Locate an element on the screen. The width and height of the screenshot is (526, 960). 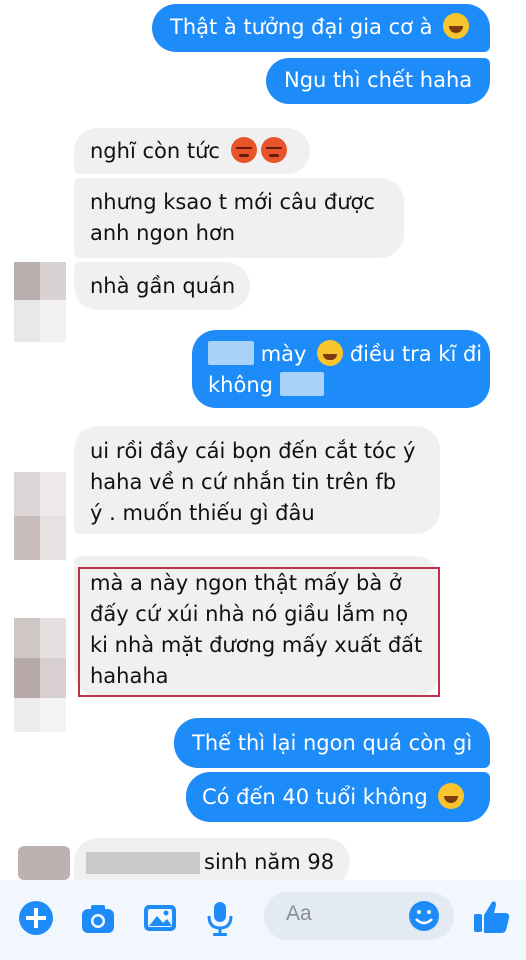
thumbs-up-icon is located at coordinates (490, 914).